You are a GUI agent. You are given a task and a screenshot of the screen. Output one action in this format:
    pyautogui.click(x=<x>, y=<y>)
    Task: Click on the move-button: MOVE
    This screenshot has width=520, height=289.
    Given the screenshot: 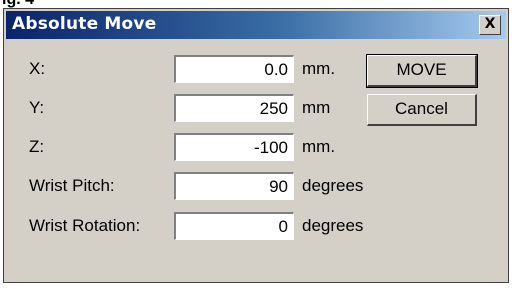 What is the action you would take?
    pyautogui.click(x=422, y=71)
    